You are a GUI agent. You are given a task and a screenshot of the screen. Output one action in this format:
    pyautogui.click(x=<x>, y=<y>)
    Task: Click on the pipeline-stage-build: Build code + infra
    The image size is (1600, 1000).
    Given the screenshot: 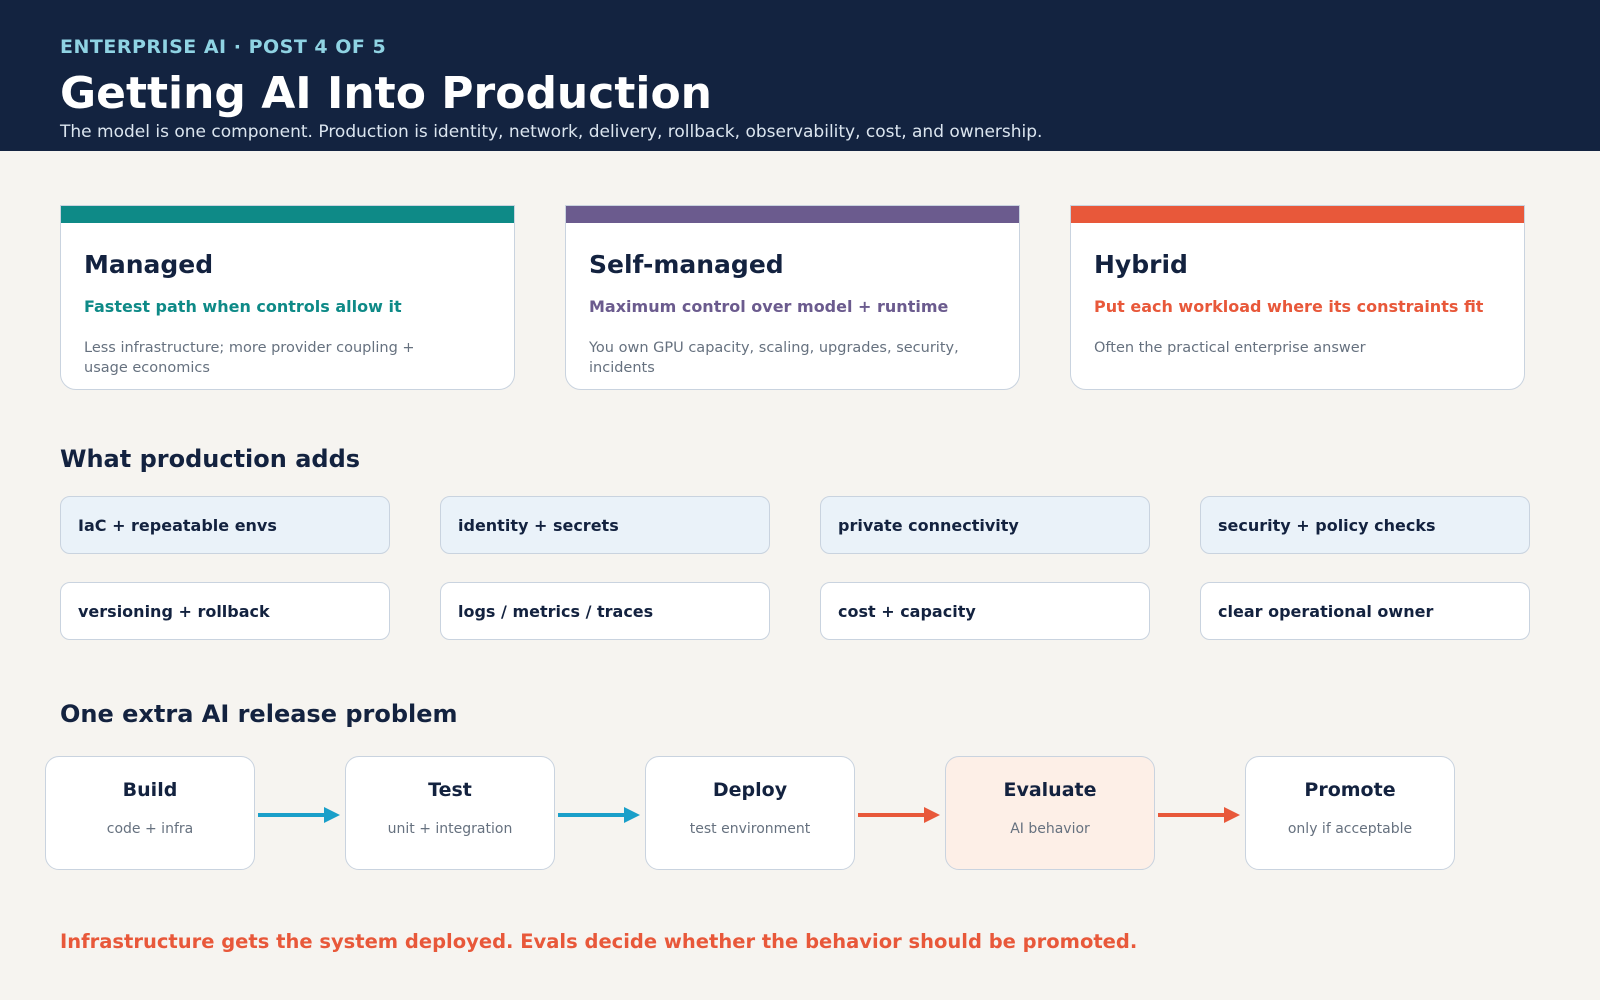 What is the action you would take?
    pyautogui.click(x=150, y=813)
    